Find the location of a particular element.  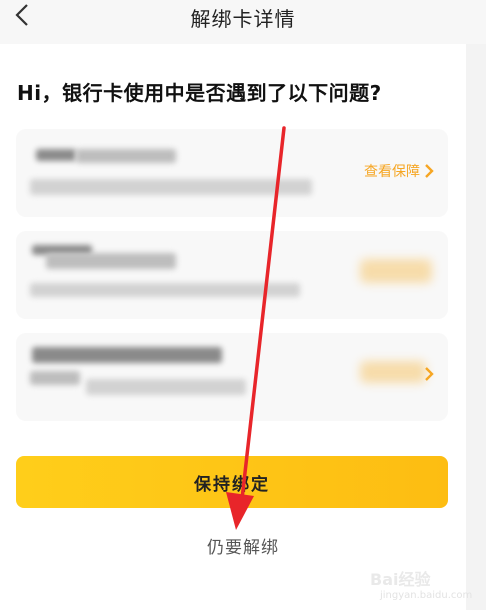

still-unbind-link: 仍要解绑 is located at coordinates (243, 545).